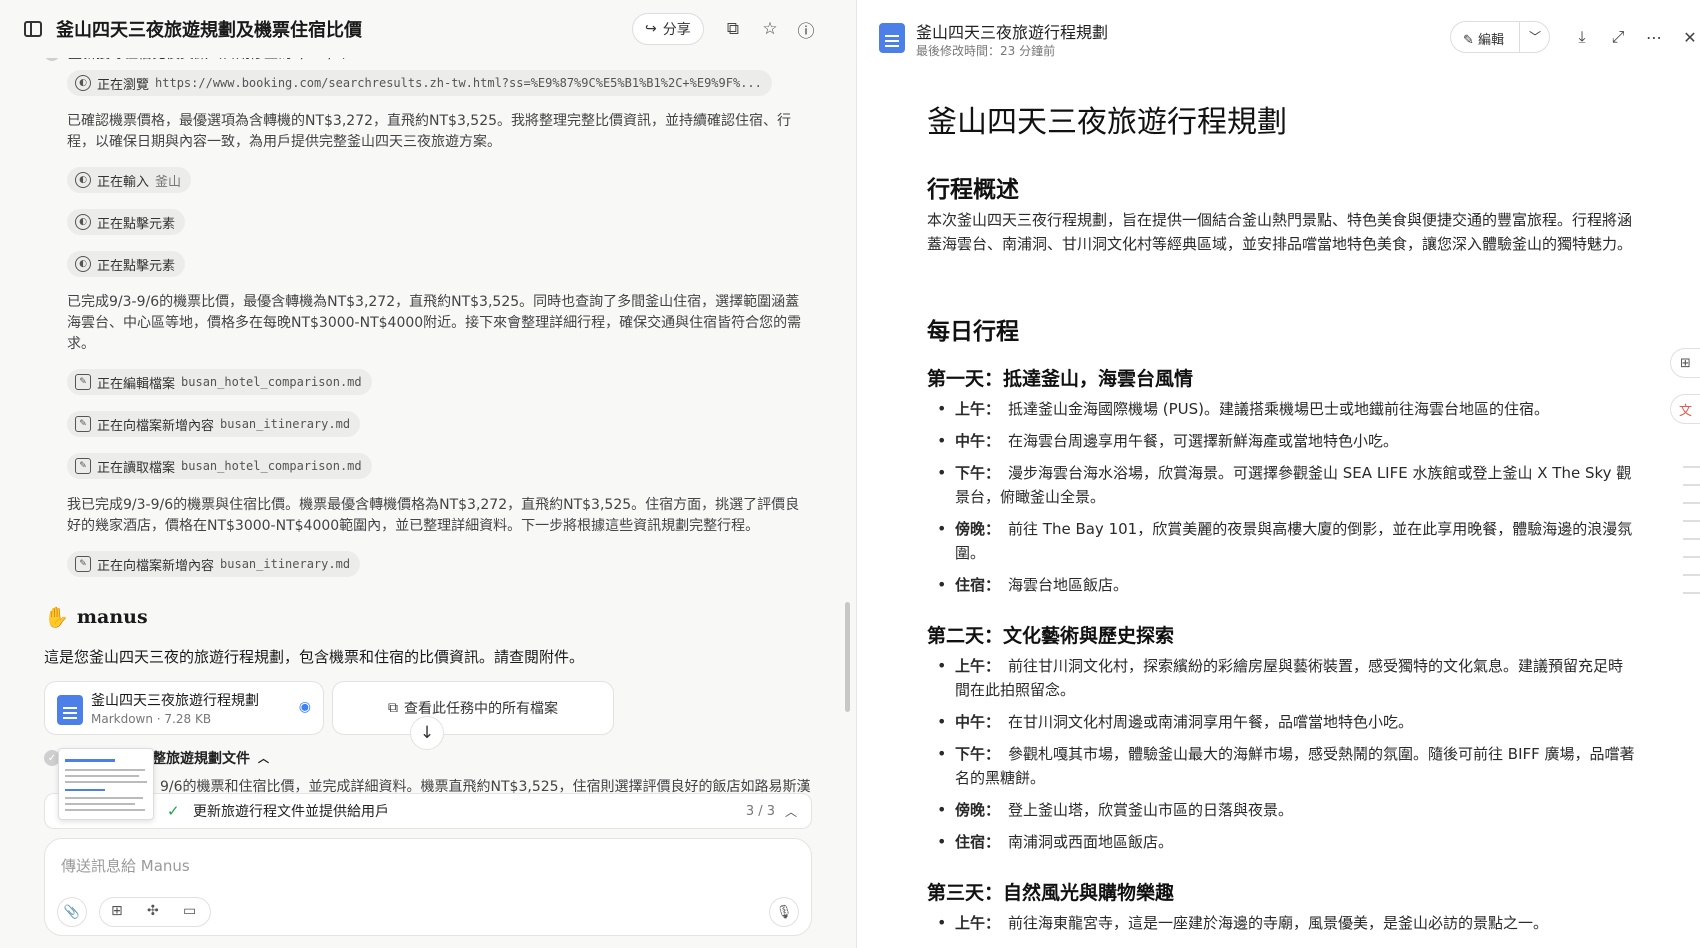 This screenshot has width=1700, height=948. What do you see at coordinates (33, 29) in the screenshot?
I see `sidebar-toggle-icon` at bounding box center [33, 29].